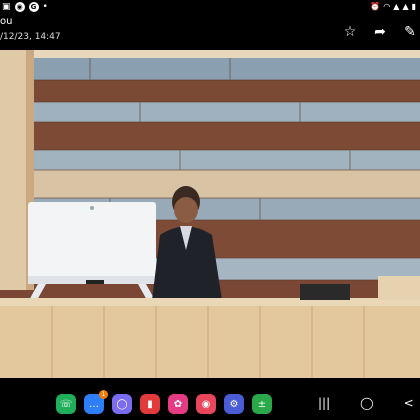 This screenshot has width=420, height=420. What do you see at coordinates (103, 394) in the screenshot?
I see `notification-badge: 1` at bounding box center [103, 394].